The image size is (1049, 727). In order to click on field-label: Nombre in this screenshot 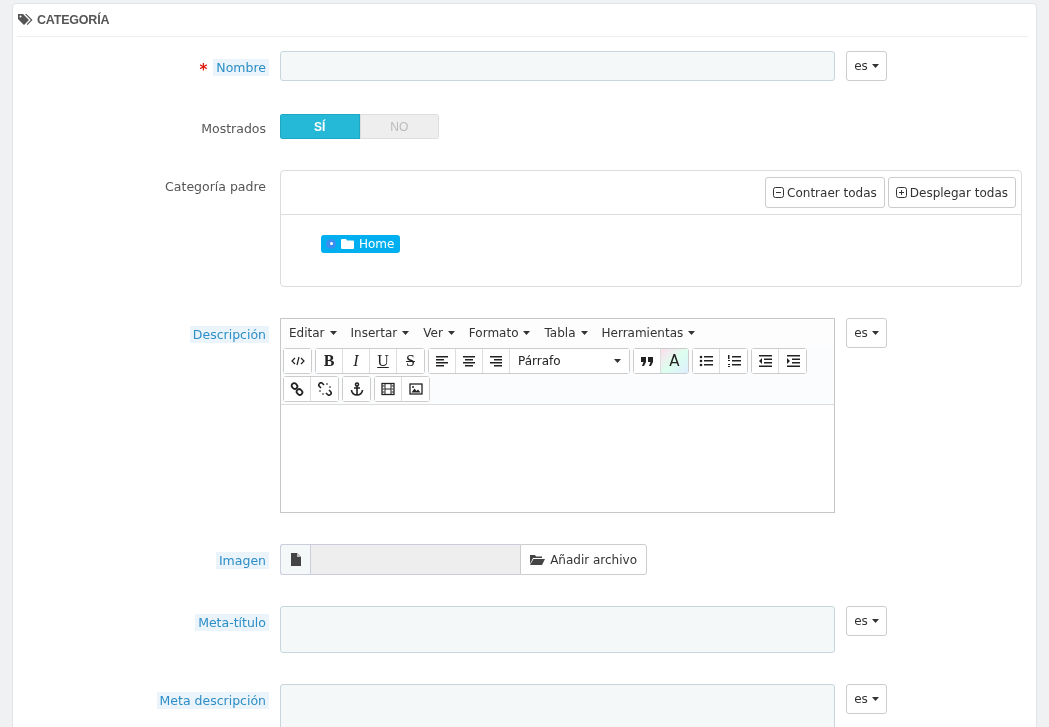, I will do `click(241, 67)`.